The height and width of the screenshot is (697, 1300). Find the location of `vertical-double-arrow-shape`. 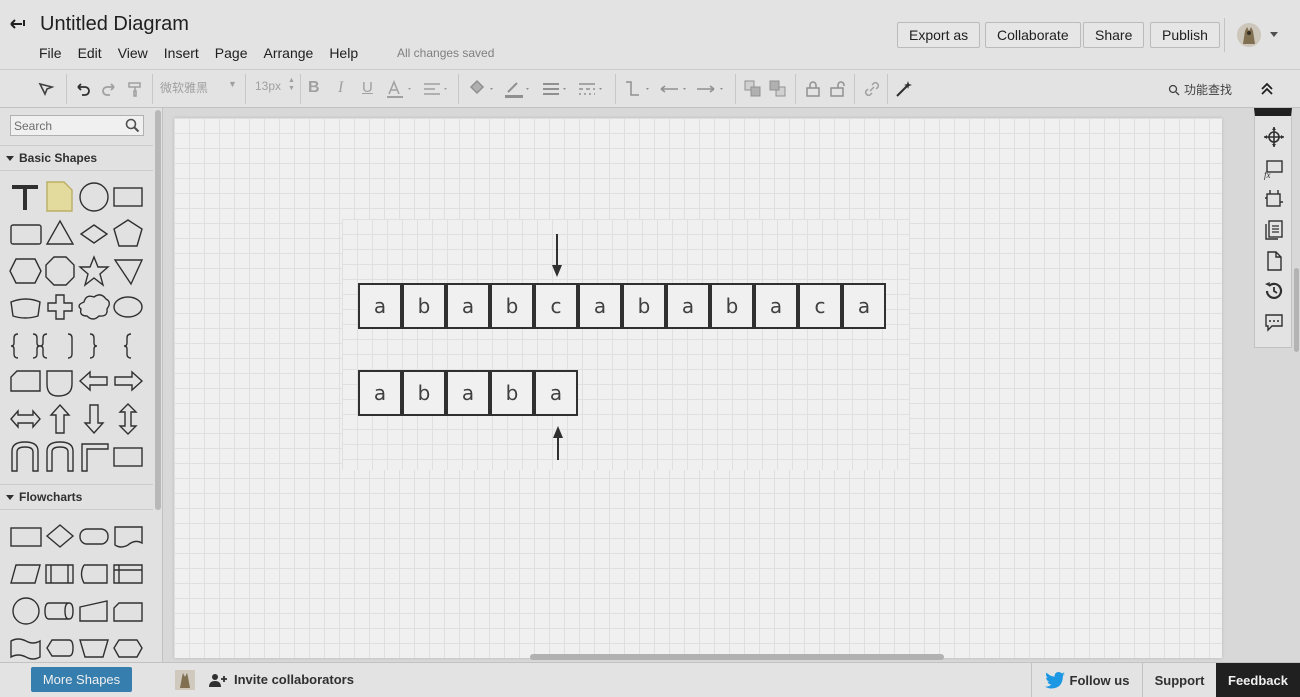

vertical-double-arrow-shape is located at coordinates (128, 419).